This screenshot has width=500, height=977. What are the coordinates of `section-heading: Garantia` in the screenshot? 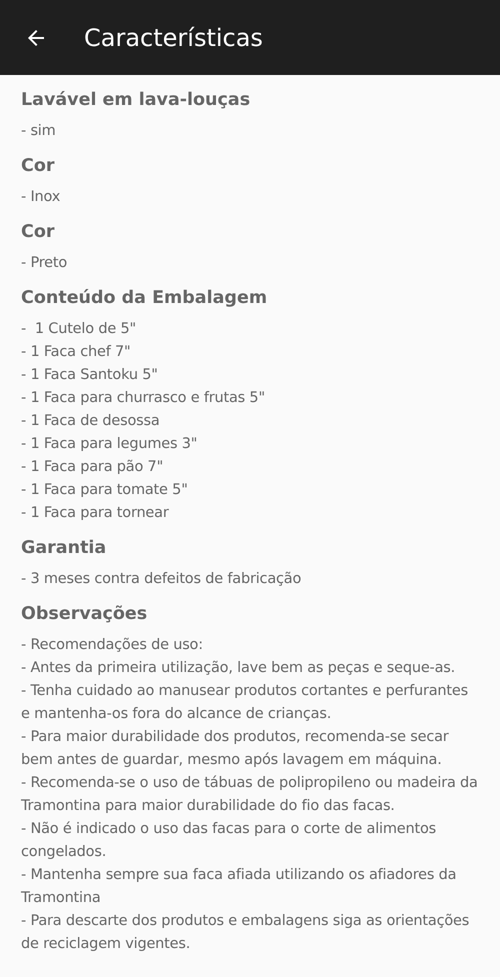 It's located at (64, 548).